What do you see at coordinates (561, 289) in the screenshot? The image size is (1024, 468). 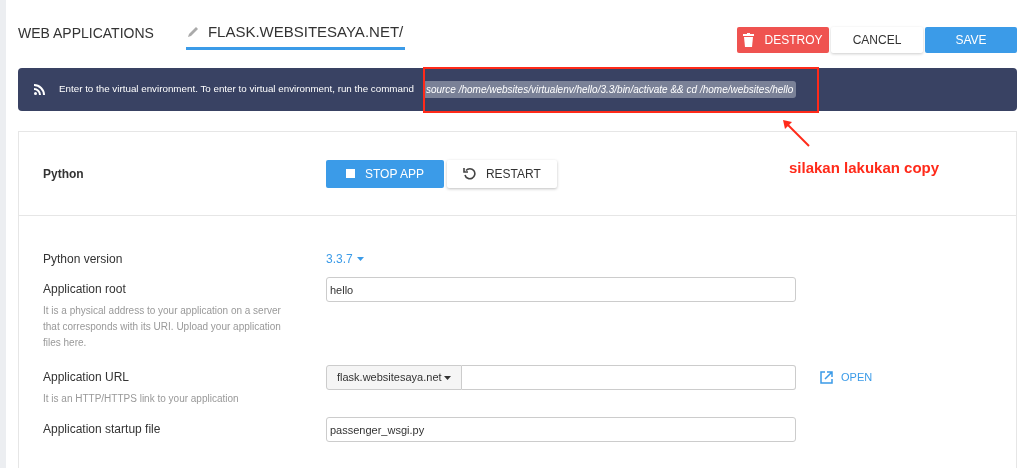 I see `input-field: hello` at bounding box center [561, 289].